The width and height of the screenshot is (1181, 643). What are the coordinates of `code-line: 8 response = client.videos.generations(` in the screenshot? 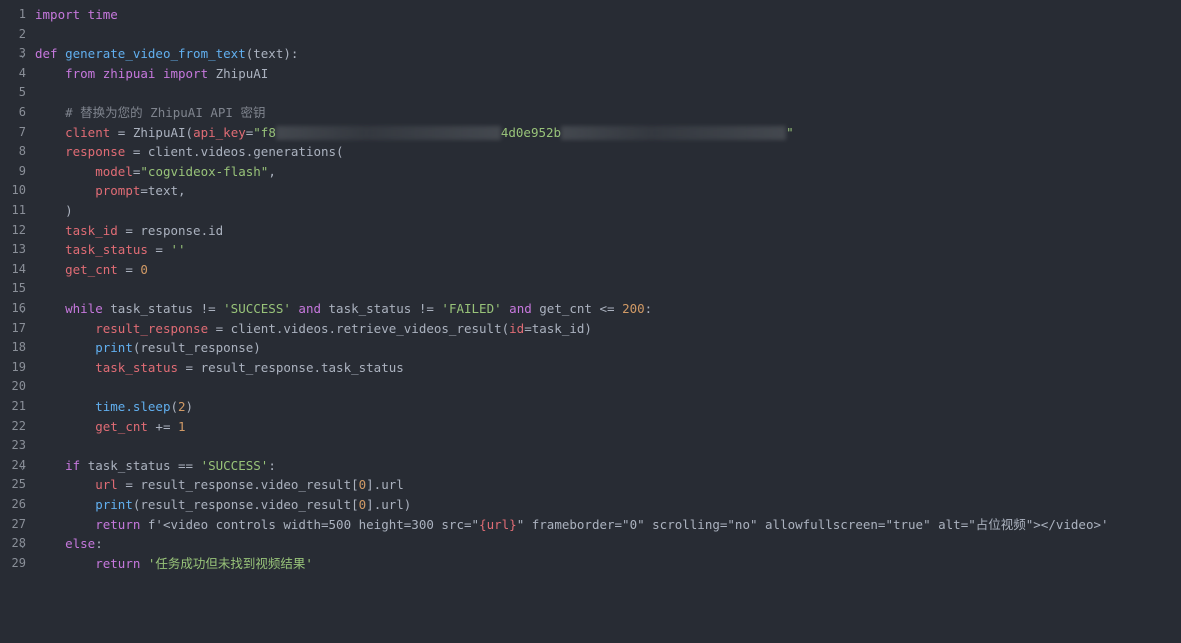 It's located at (590, 152).